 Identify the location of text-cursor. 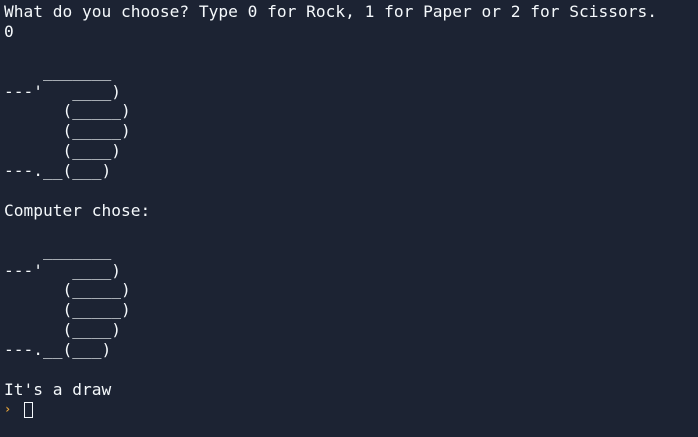
(28, 409).